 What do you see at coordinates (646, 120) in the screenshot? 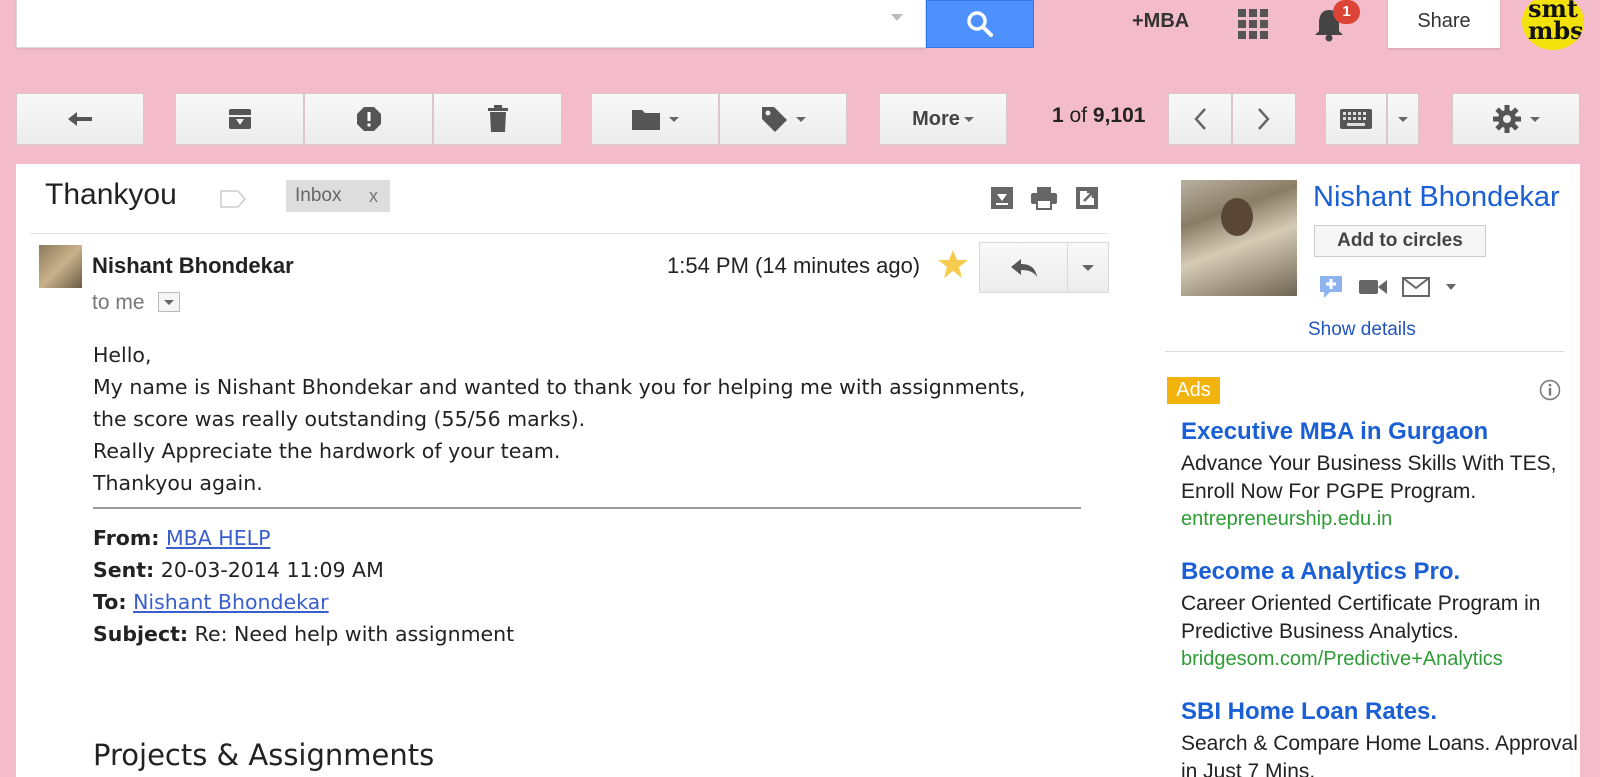
I see `folder-icon` at bounding box center [646, 120].